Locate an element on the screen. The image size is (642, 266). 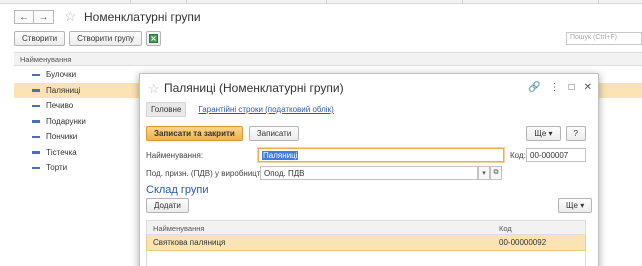
tab-warranty: Гарантійні строки (податковий облік) is located at coordinates (265, 109).